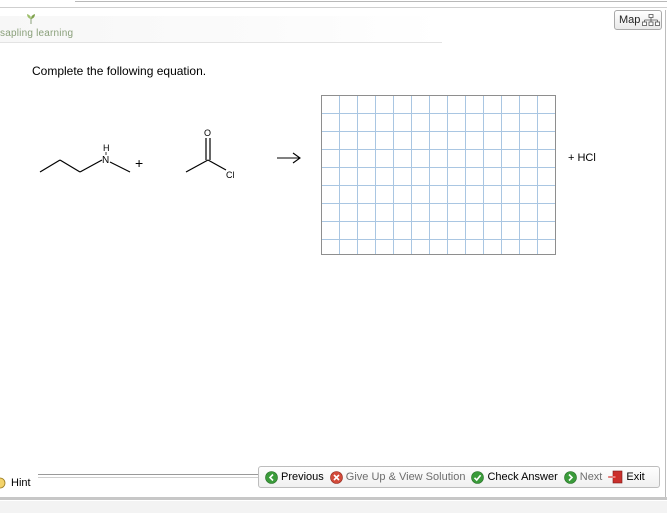  I want to click on map-button-label: Map, so click(630, 20).